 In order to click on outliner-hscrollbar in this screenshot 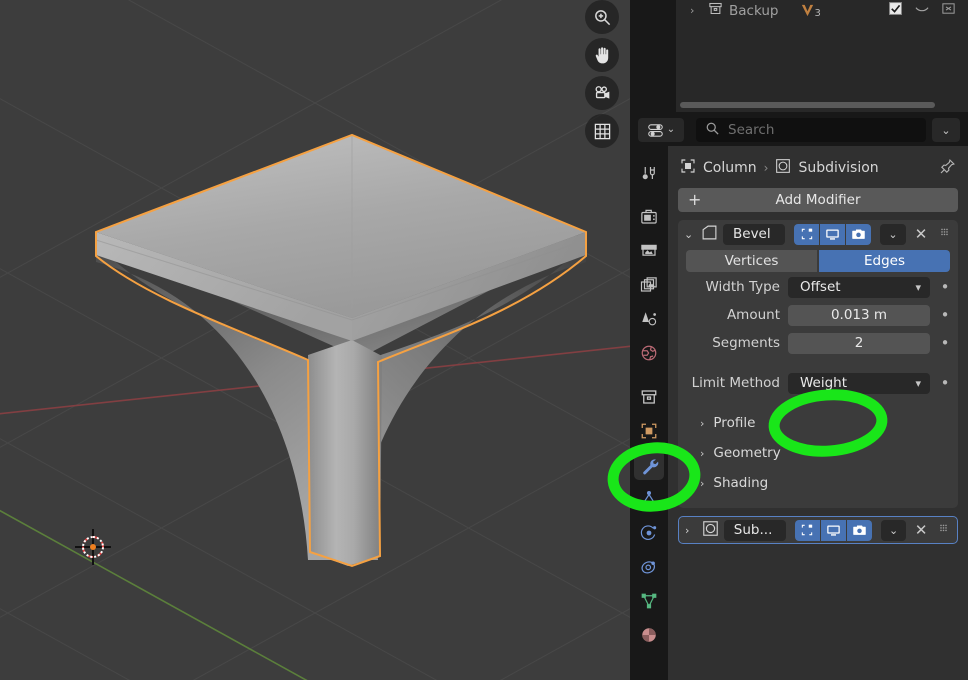, I will do `click(822, 105)`.